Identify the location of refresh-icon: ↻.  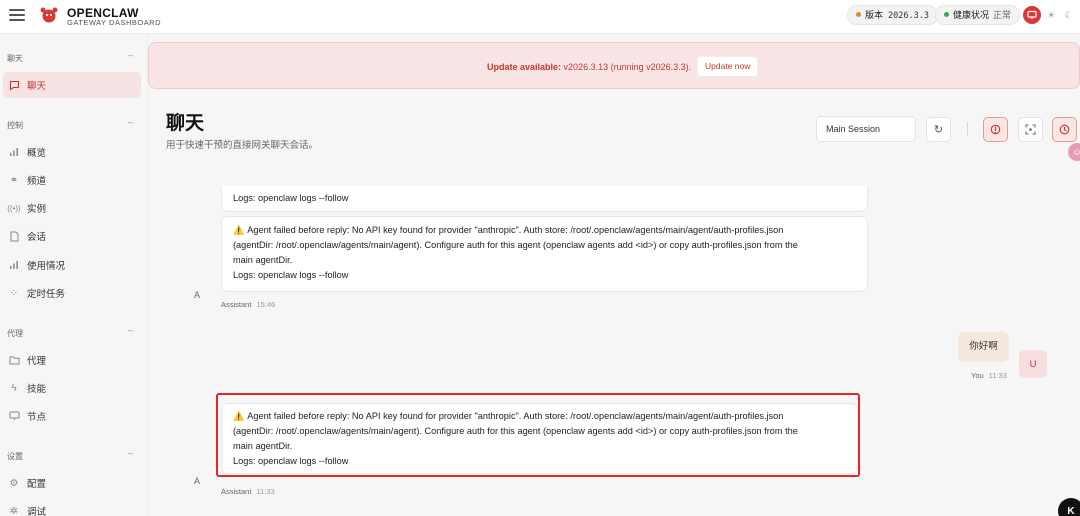
(938, 130).